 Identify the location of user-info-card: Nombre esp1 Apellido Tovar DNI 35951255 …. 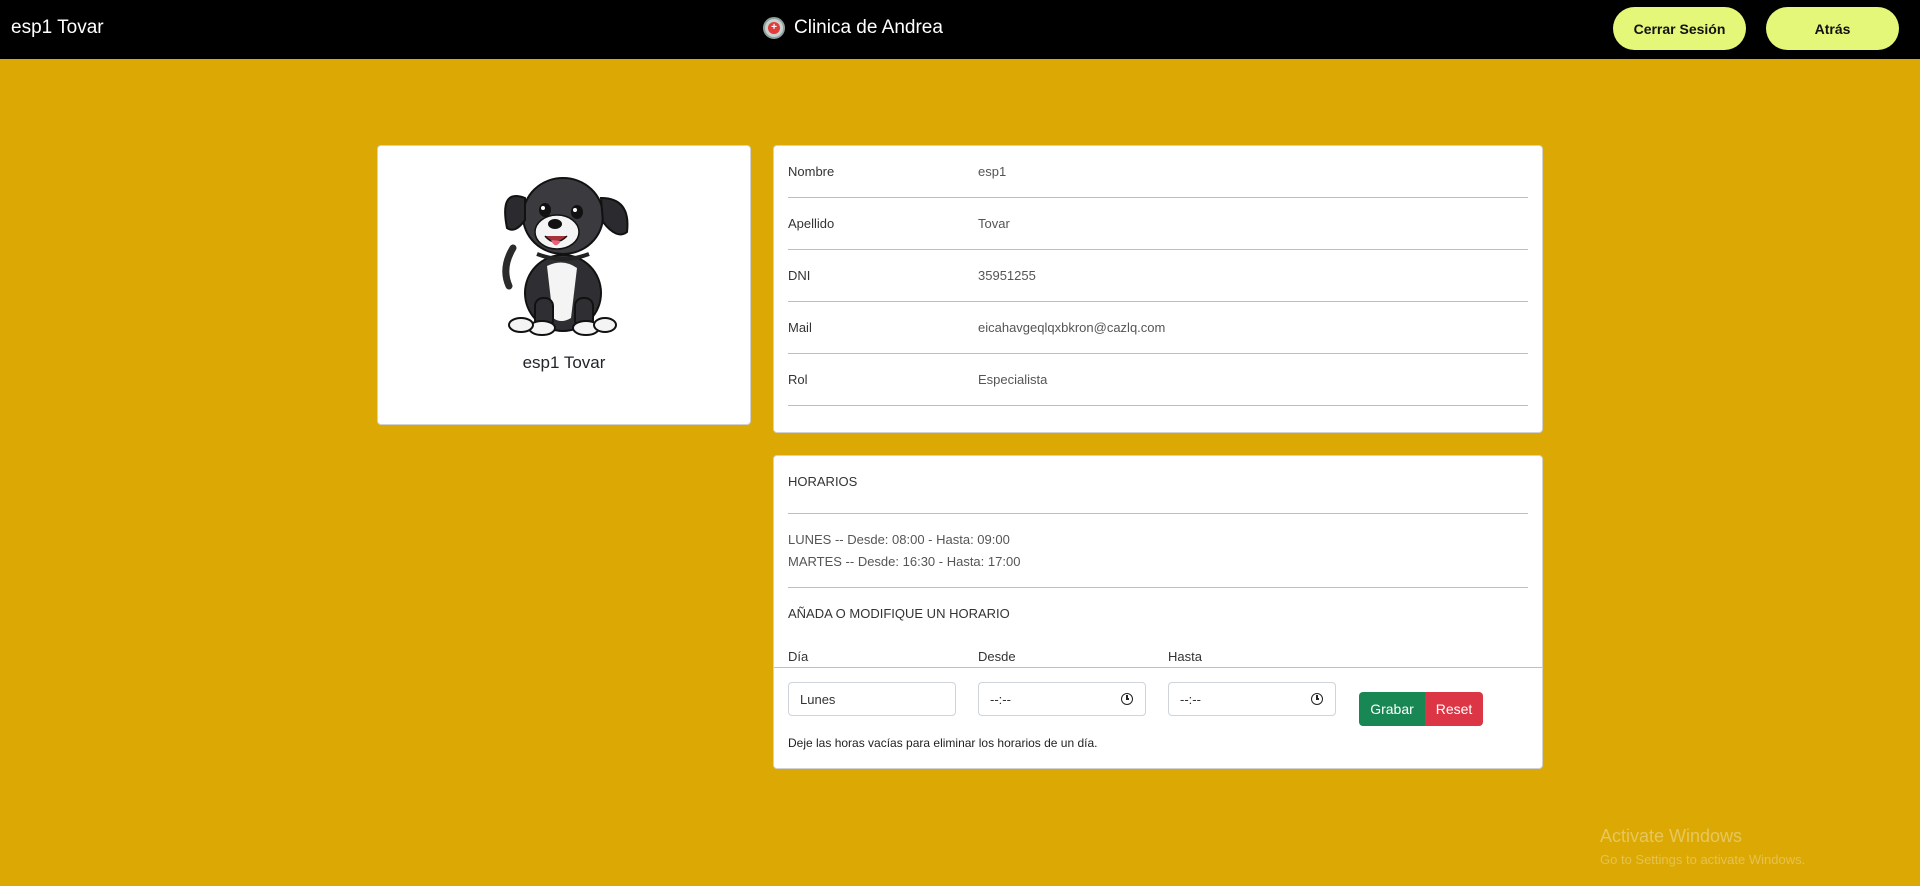
(1158, 289).